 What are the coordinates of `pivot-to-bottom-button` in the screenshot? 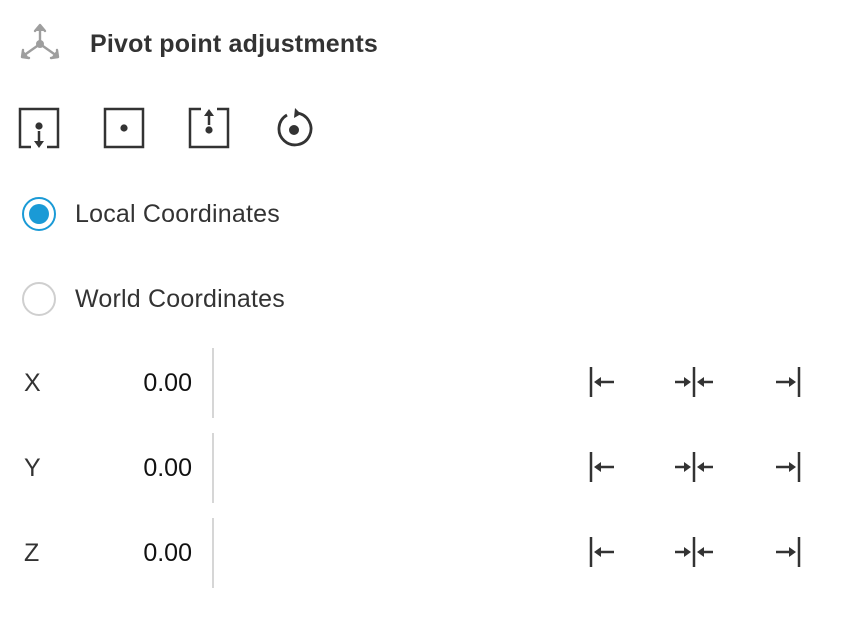 It's located at (39, 129).